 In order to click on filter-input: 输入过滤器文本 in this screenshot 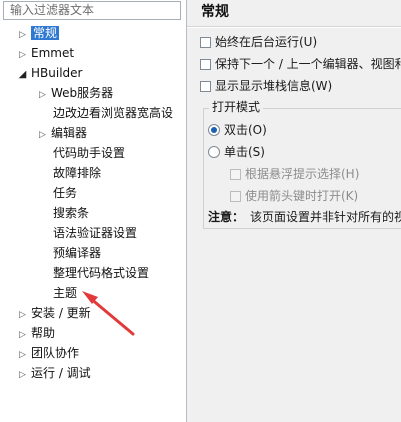, I will do `click(92, 10)`.